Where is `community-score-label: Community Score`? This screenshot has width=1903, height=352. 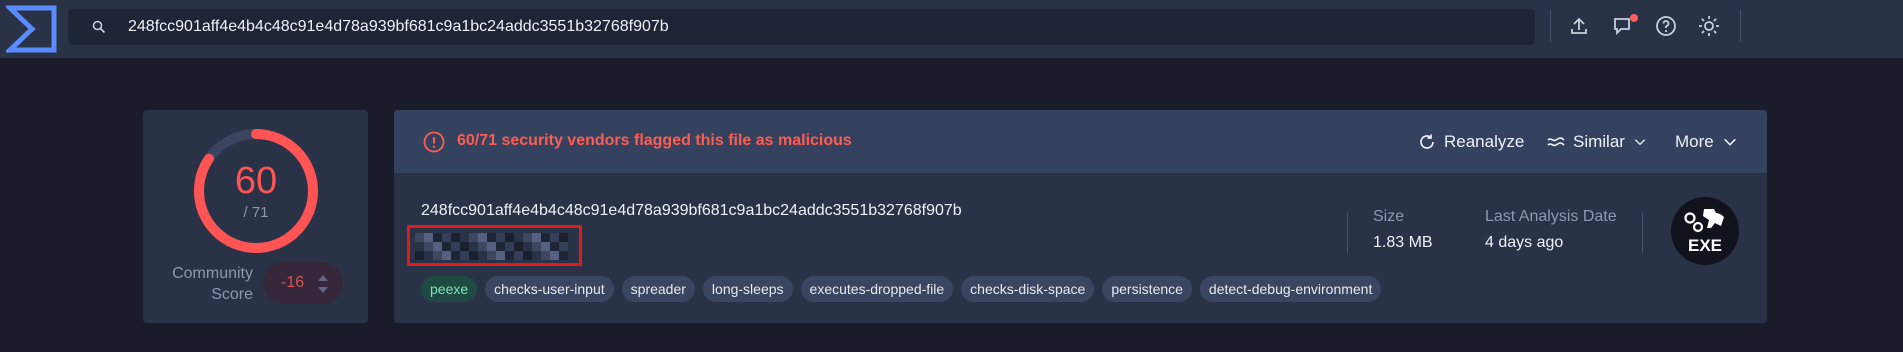
community-score-label: Community Score is located at coordinates (212, 284).